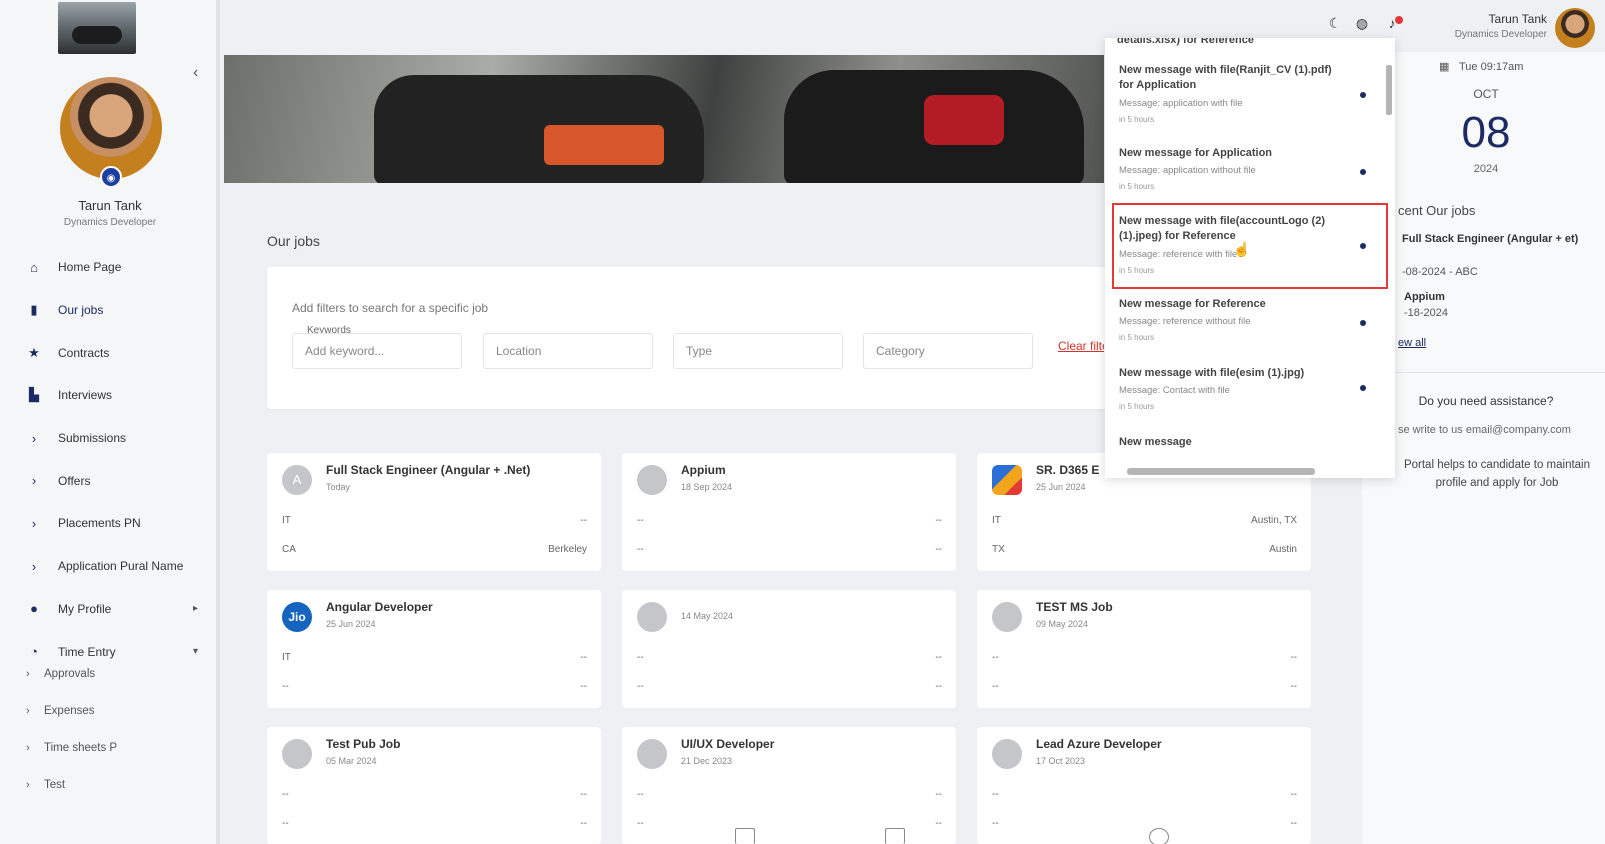 The height and width of the screenshot is (844, 1605). What do you see at coordinates (34, 395) in the screenshot?
I see `chart-icon: ▙` at bounding box center [34, 395].